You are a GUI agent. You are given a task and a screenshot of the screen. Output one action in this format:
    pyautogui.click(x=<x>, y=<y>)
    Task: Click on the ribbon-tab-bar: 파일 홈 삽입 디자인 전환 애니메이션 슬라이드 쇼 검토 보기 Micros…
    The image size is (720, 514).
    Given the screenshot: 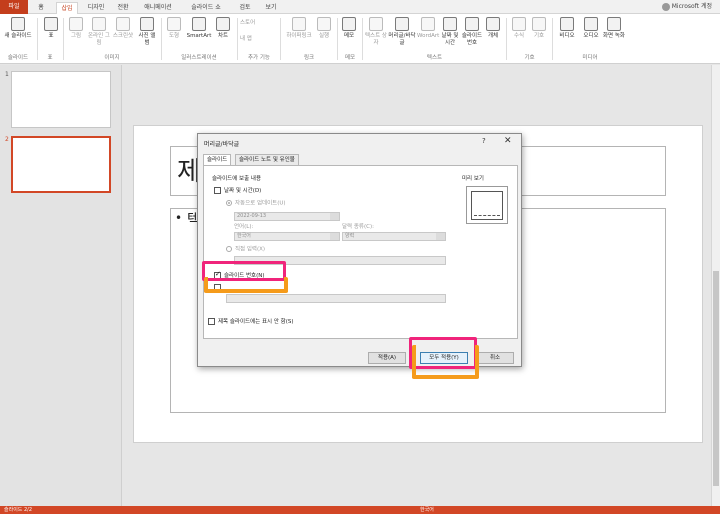 What is the action you would take?
    pyautogui.click(x=360, y=7)
    